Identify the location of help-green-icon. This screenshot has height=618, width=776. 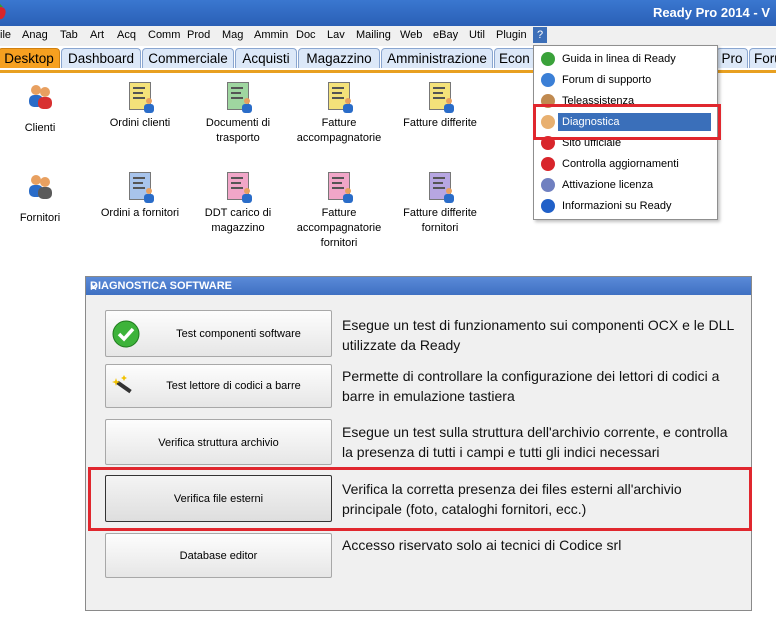
(548, 59).